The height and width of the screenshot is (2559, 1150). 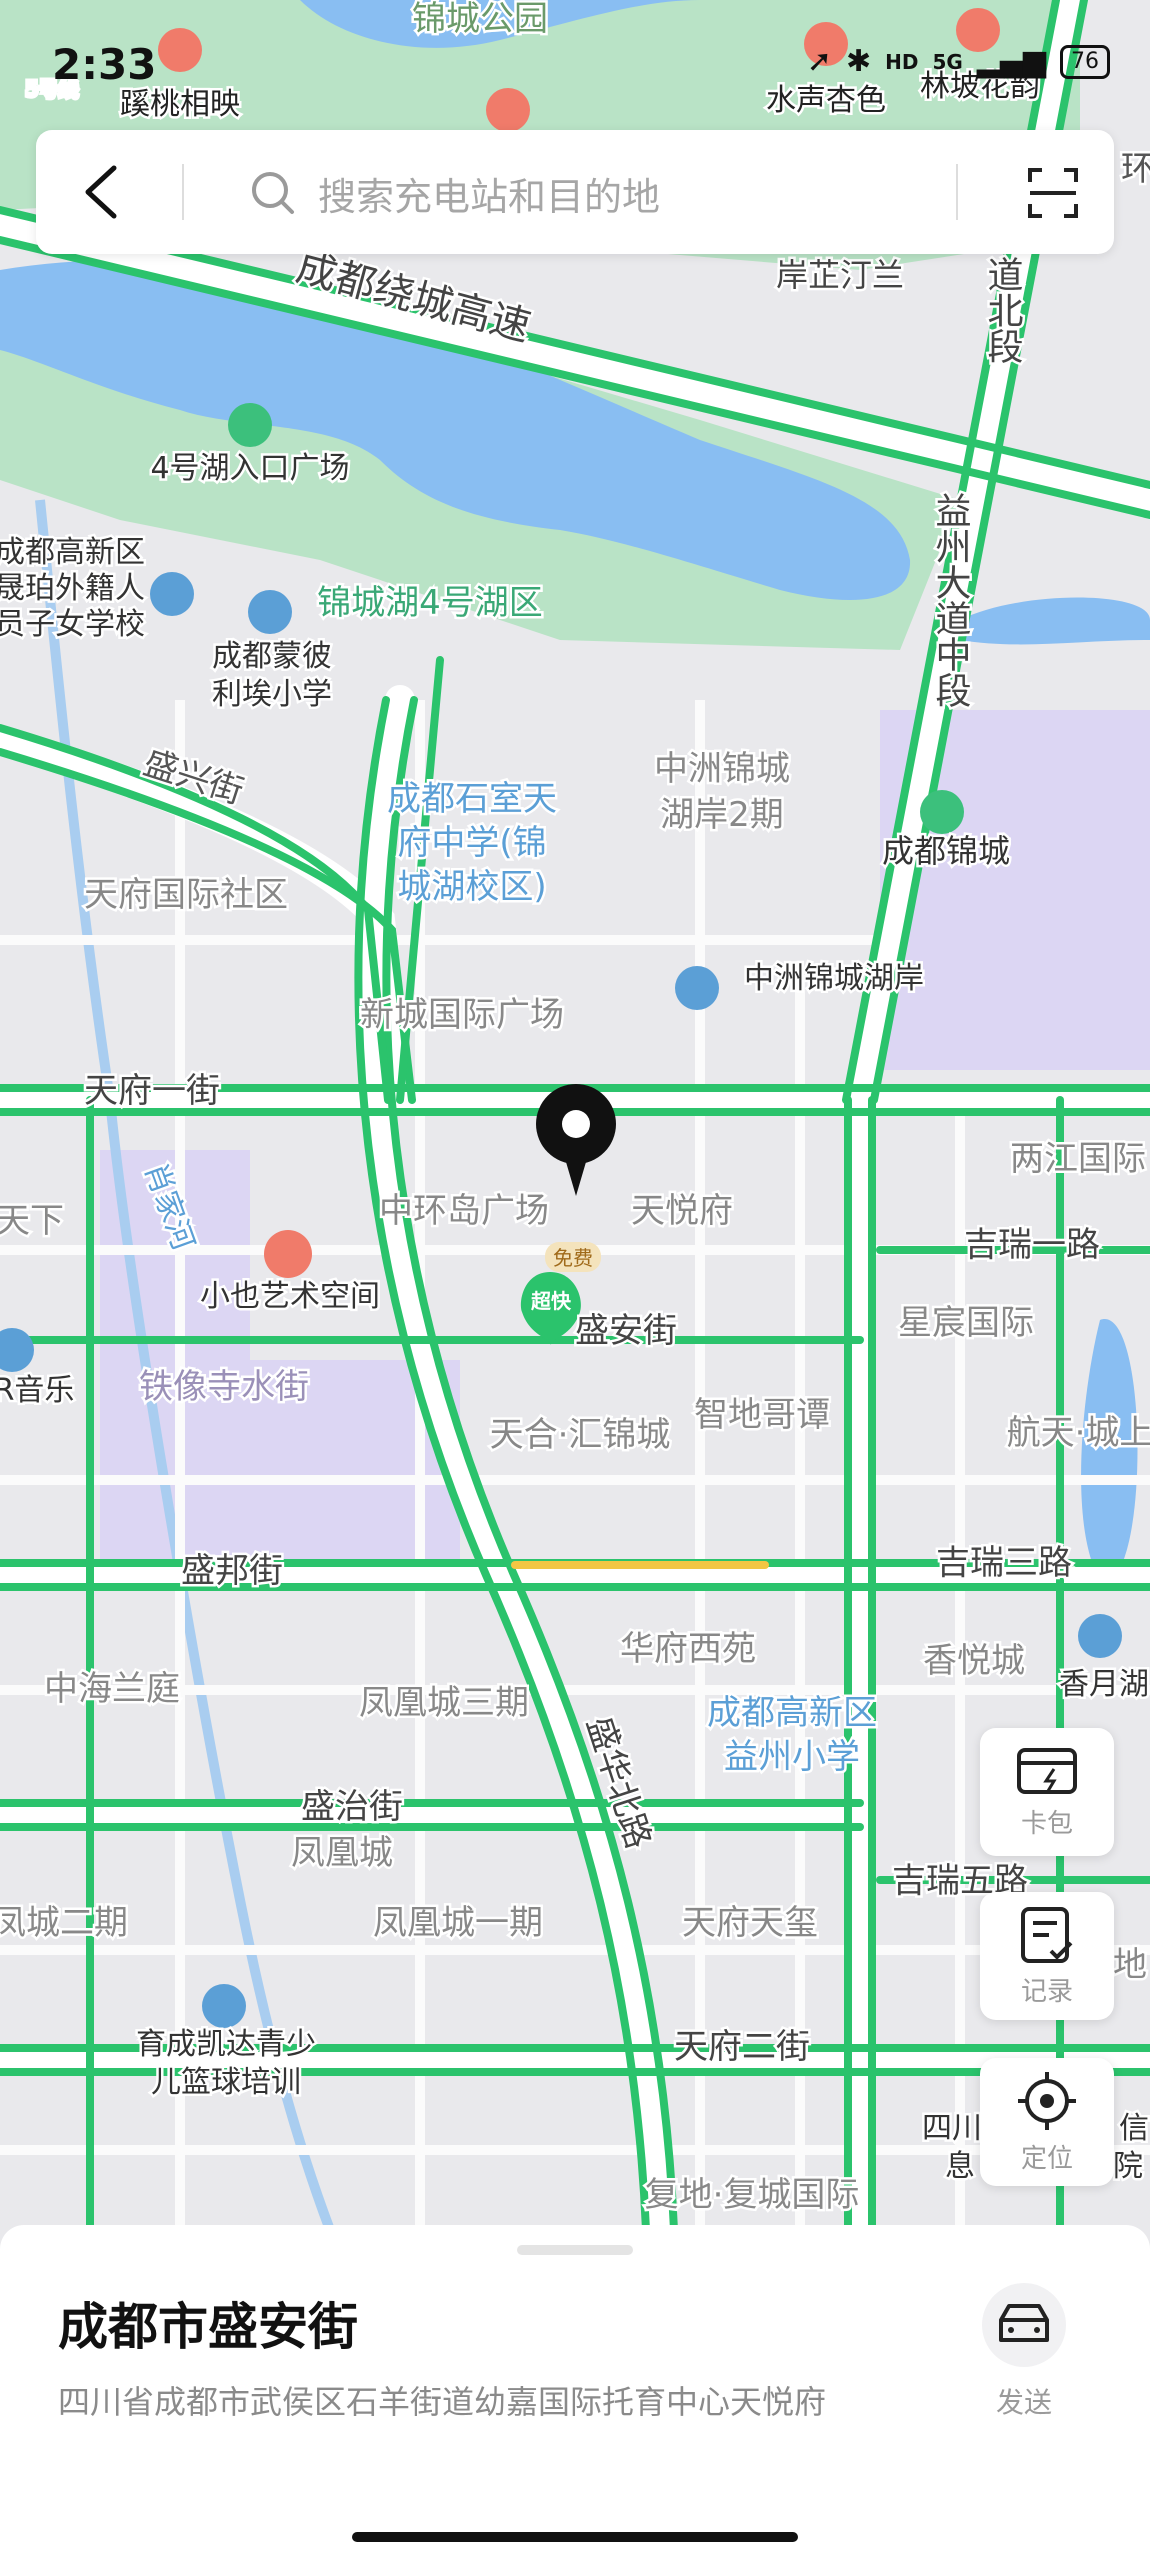 I want to click on map-label-highzone-school2: 晟珀外籍人, so click(x=72, y=588).